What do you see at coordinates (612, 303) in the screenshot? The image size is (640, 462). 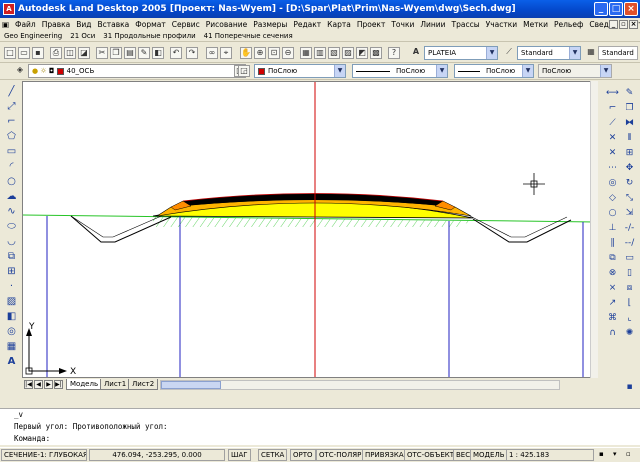 I see `osnap-none-icon: ↗` at bounding box center [612, 303].